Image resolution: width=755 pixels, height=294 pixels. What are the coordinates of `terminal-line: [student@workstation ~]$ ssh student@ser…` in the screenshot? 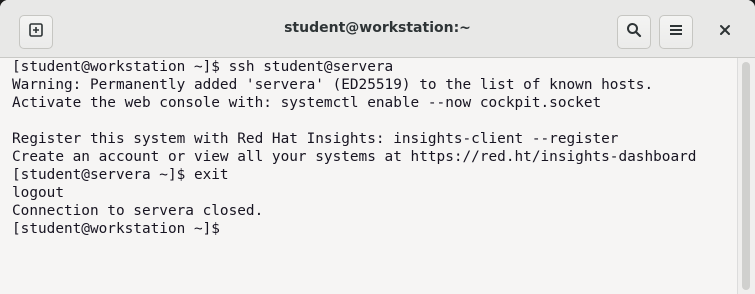 It's located at (203, 67).